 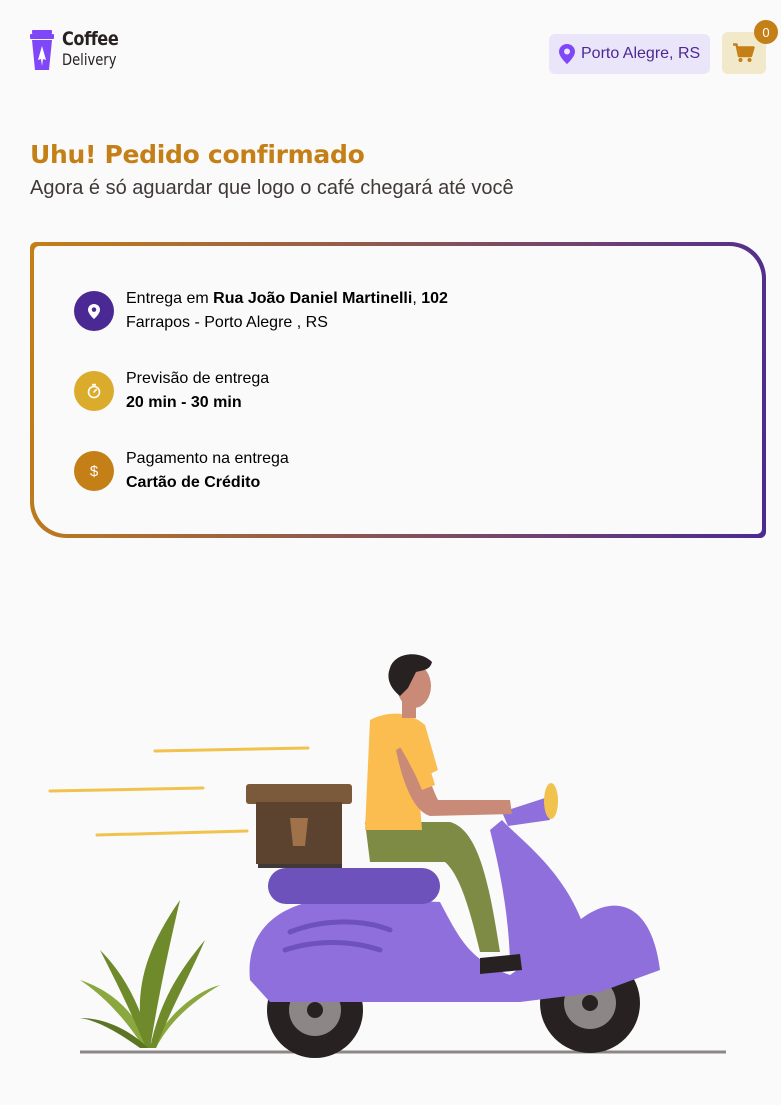 I want to click on timer-icon, so click(x=94, y=391).